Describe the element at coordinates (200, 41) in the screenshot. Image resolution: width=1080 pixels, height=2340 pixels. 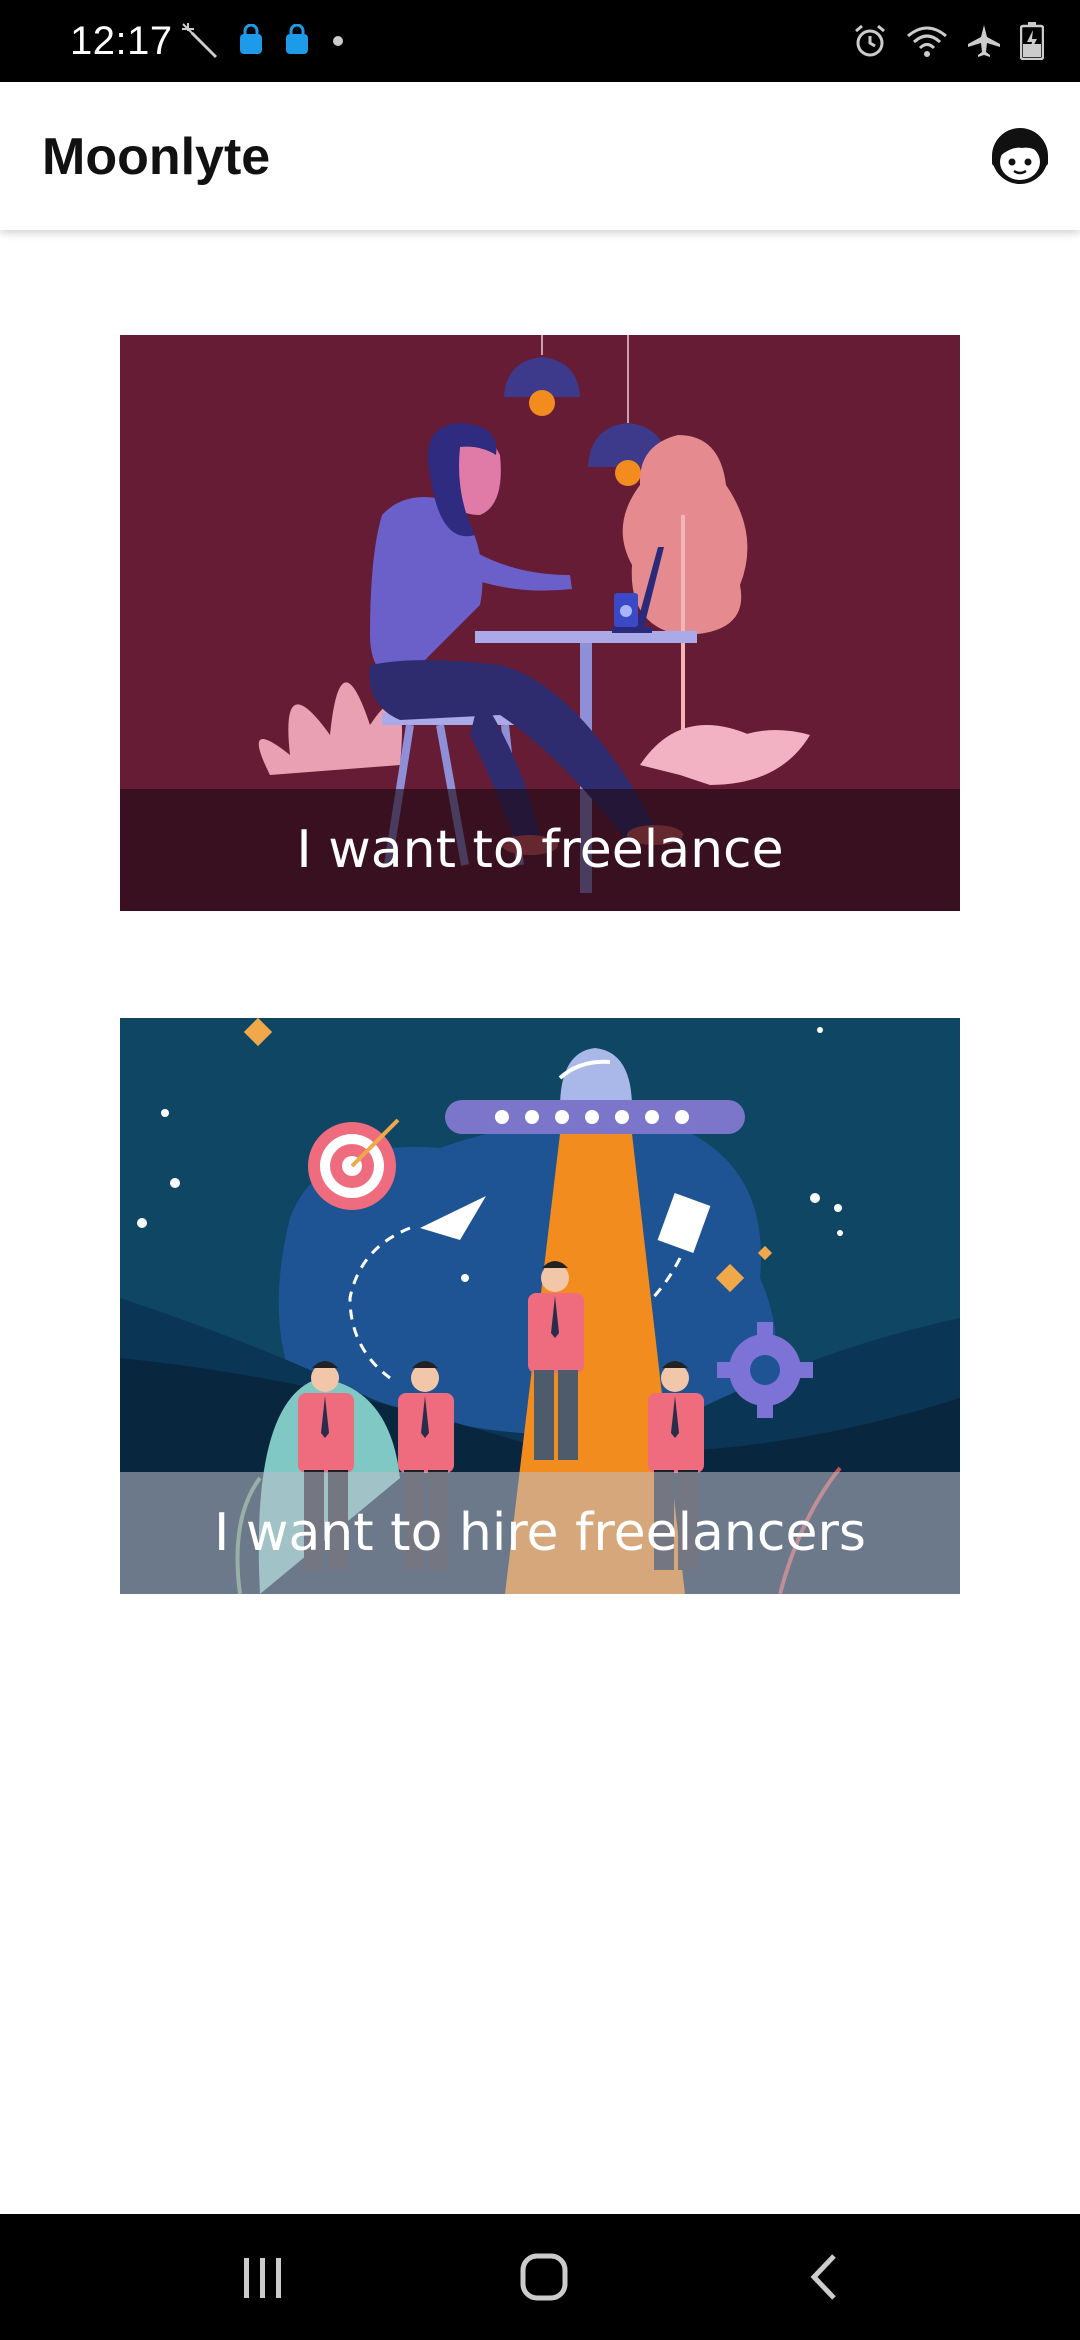
I see `magic-wand-icon` at that location.